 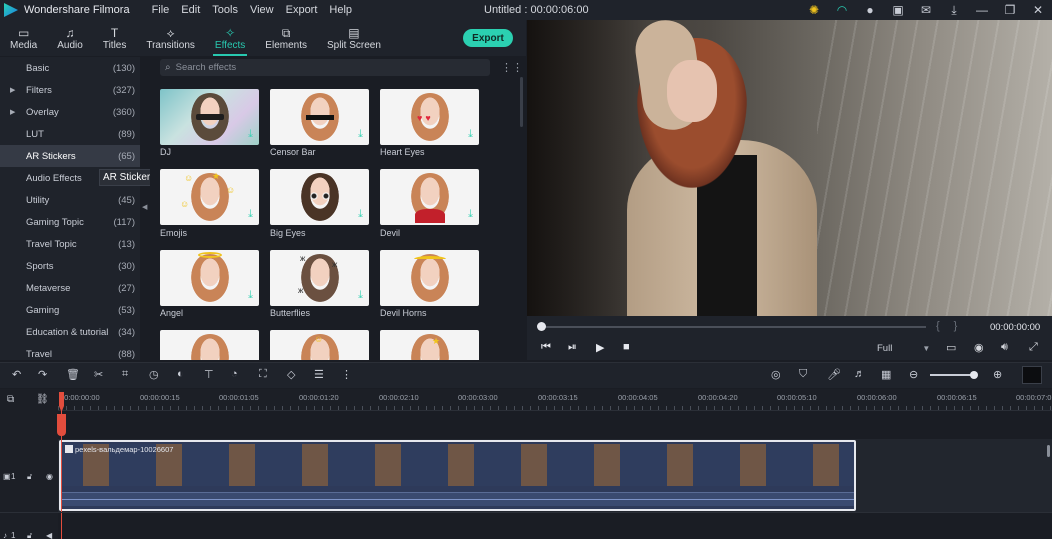 I want to click on adjust-icon: ☰, so click(x=319, y=374).